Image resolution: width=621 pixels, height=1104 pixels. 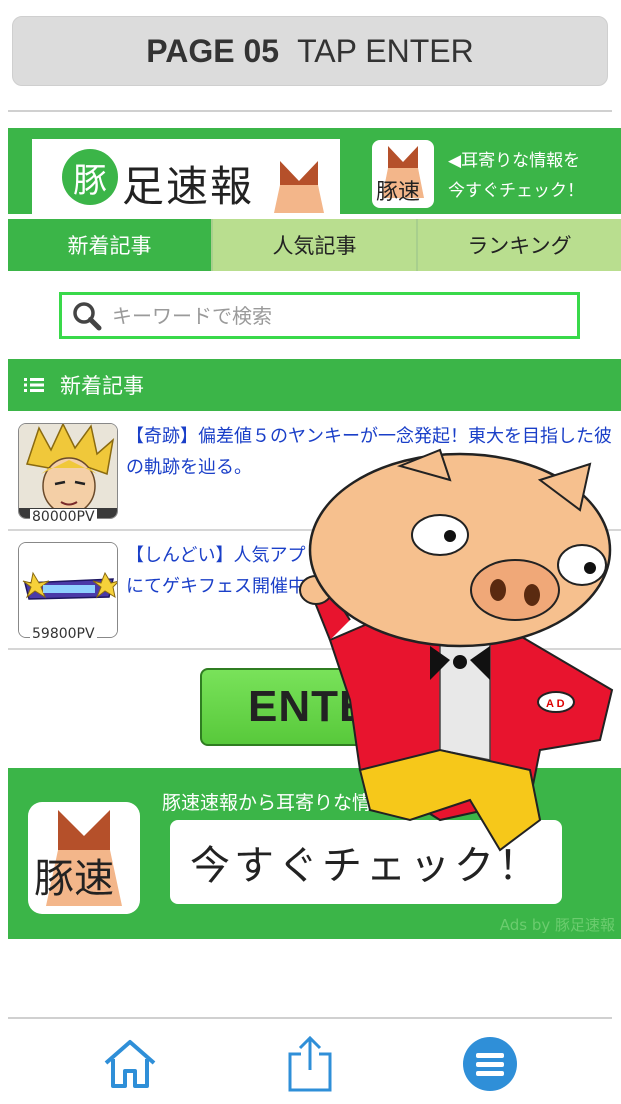 What do you see at coordinates (299, 187) in the screenshot?
I see `pig-ear-mark-icon` at bounding box center [299, 187].